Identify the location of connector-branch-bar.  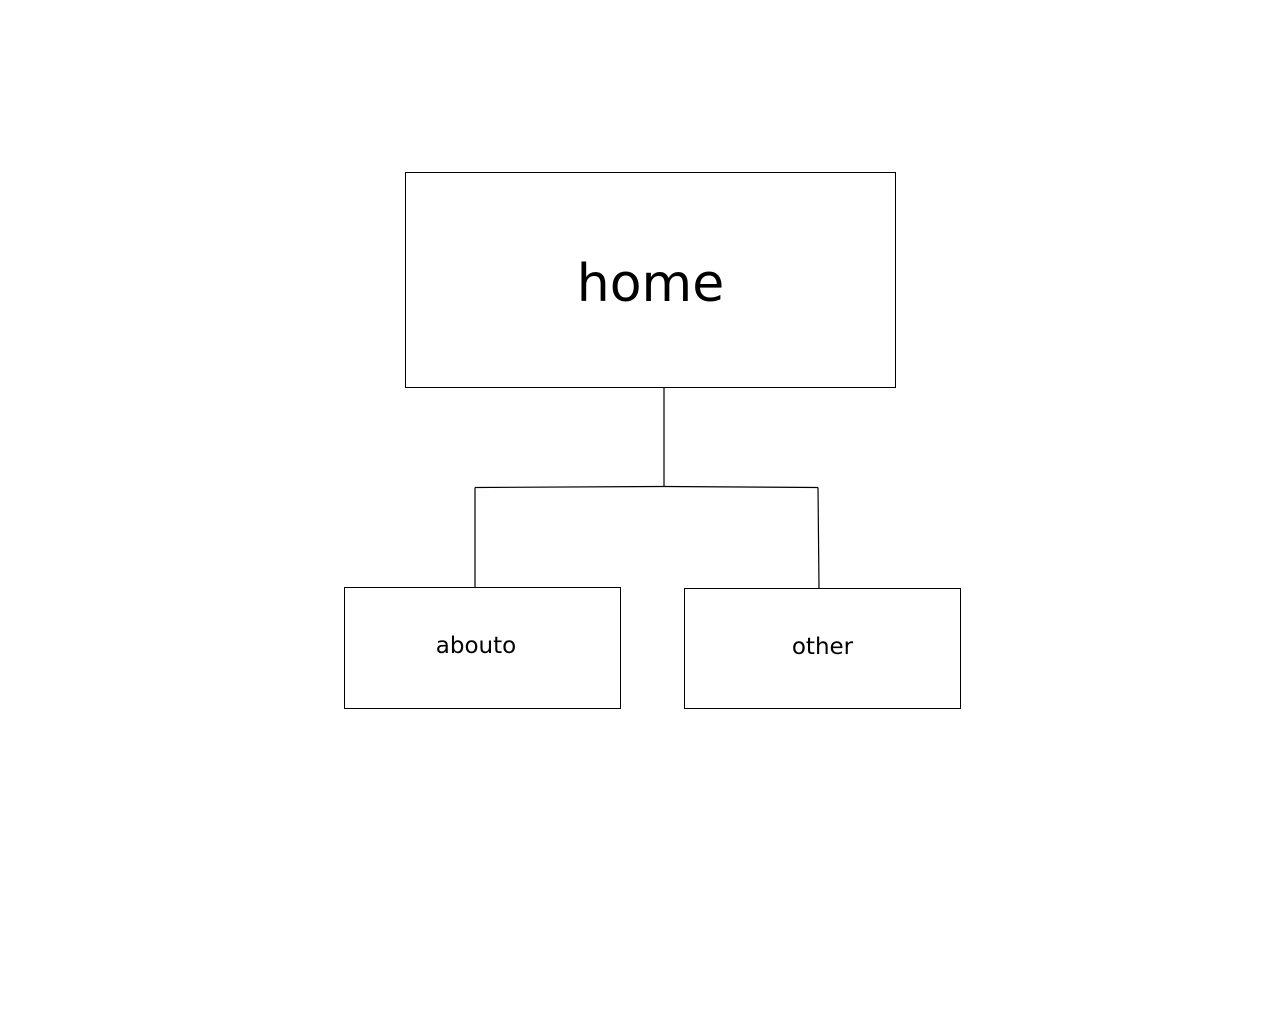
(646, 487).